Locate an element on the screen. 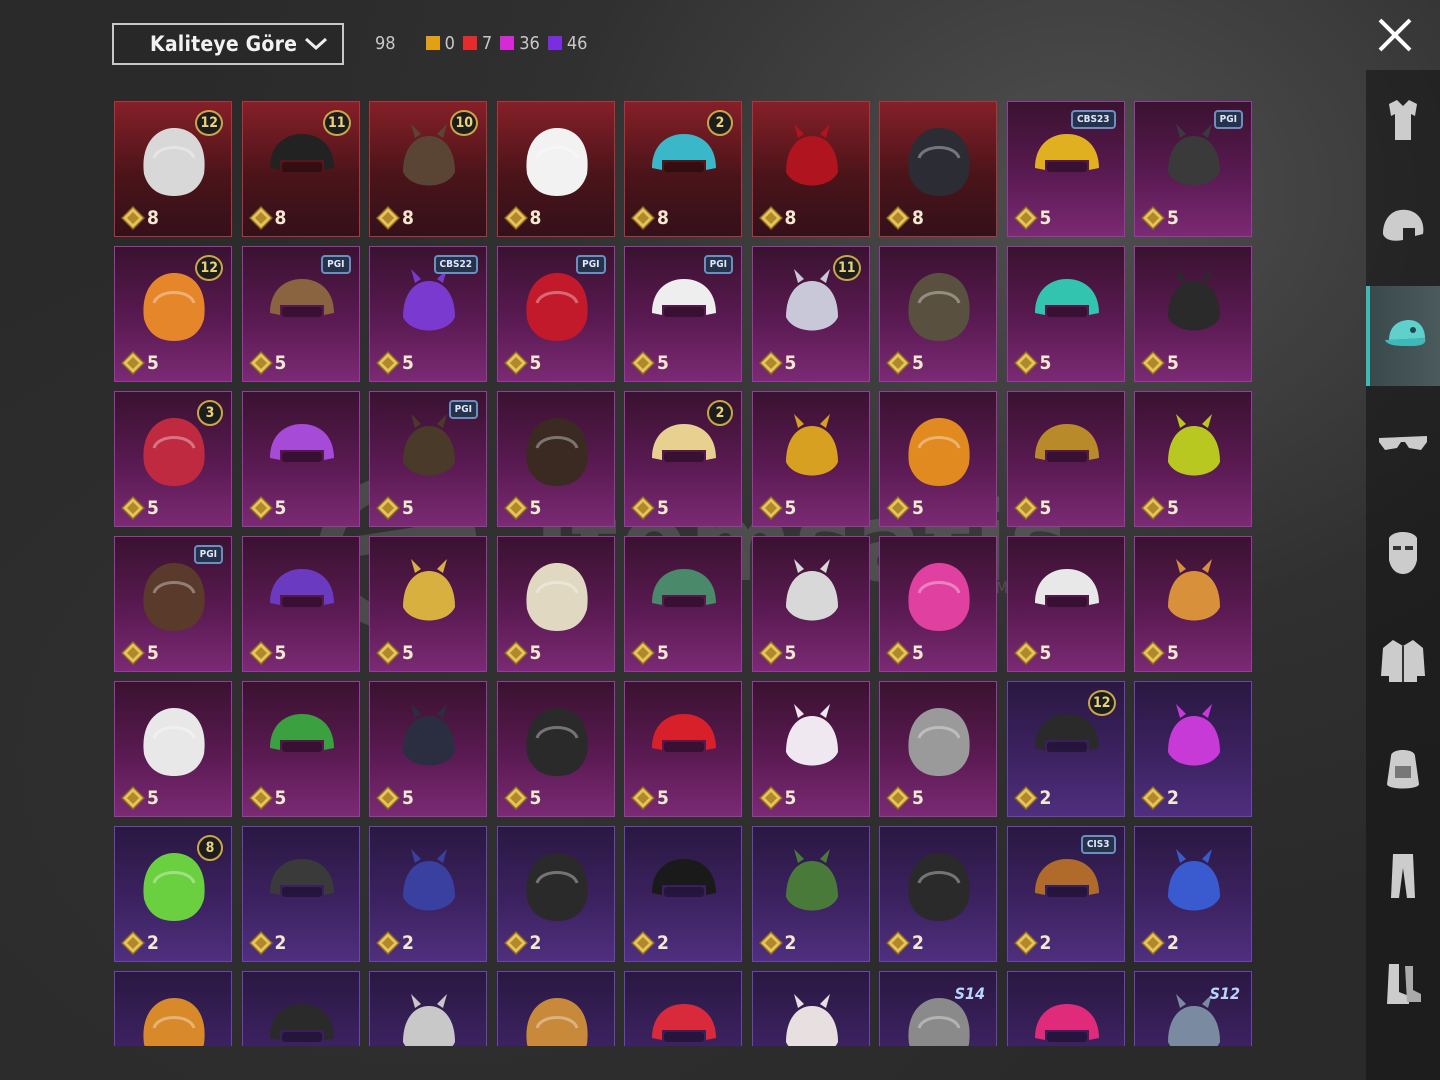 This screenshot has width=1440, height=1080. item-tile: 10 8 is located at coordinates (428, 169).